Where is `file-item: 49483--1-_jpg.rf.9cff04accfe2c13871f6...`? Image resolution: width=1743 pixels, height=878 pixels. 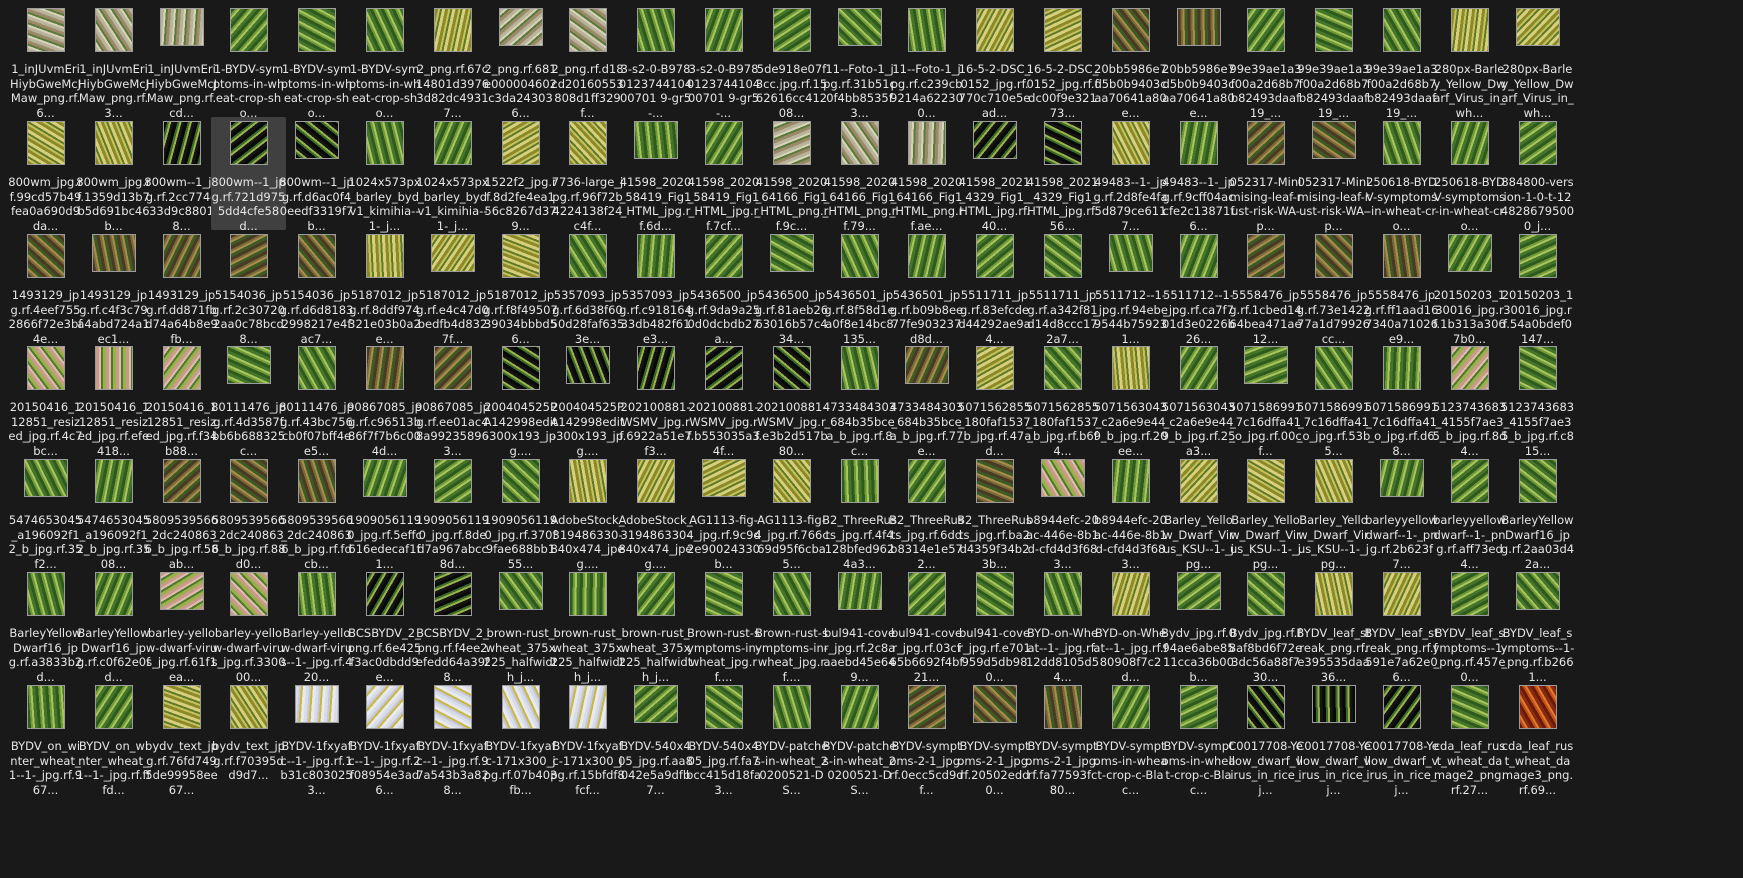 file-item: 49483--1-_jpg.rf.9cff04accfe2c13871f6... is located at coordinates (1198, 175).